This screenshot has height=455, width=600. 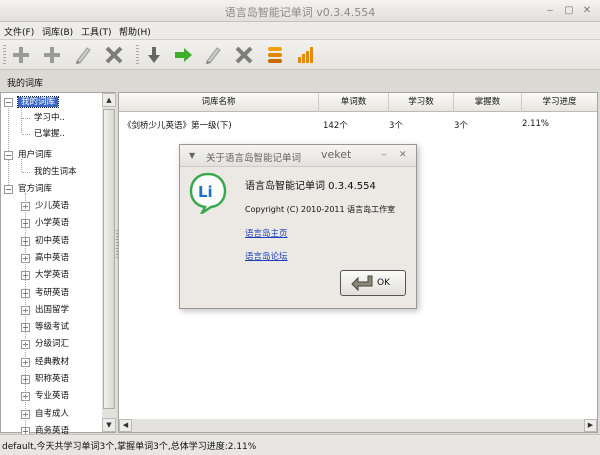 I want to click on menu-file: 文件(F), so click(x=19, y=31).